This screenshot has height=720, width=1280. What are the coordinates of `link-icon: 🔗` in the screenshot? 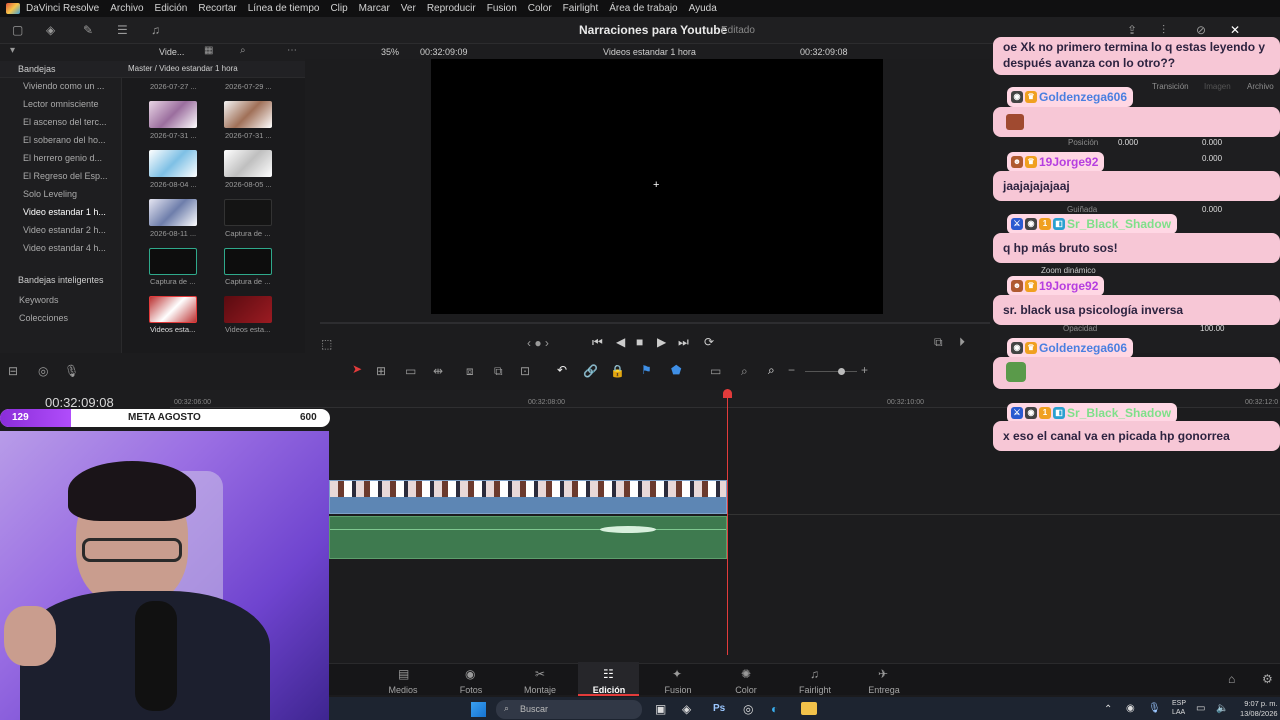 It's located at (590, 371).